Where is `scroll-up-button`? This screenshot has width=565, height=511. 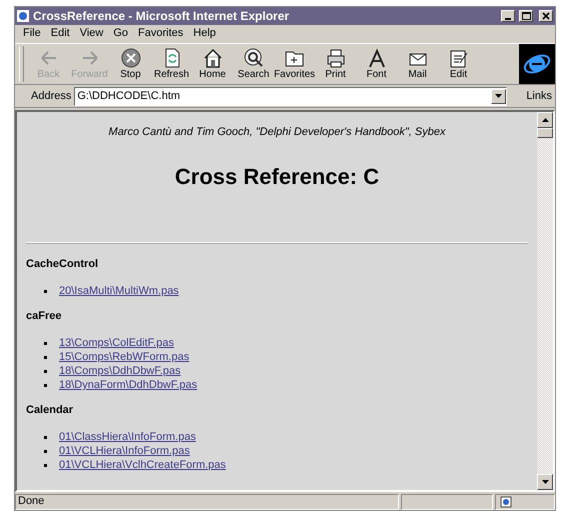 scroll-up-button is located at coordinates (545, 120).